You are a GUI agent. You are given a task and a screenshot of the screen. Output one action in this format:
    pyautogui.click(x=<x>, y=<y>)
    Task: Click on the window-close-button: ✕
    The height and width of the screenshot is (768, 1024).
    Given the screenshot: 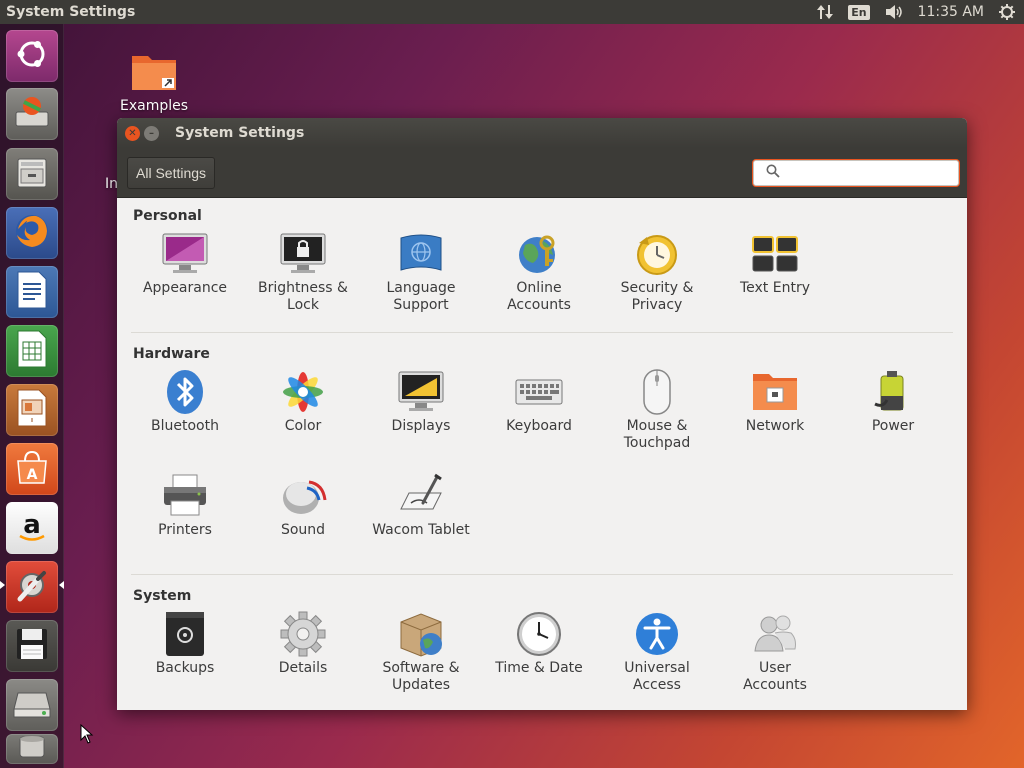 What is the action you would take?
    pyautogui.click(x=132, y=133)
    